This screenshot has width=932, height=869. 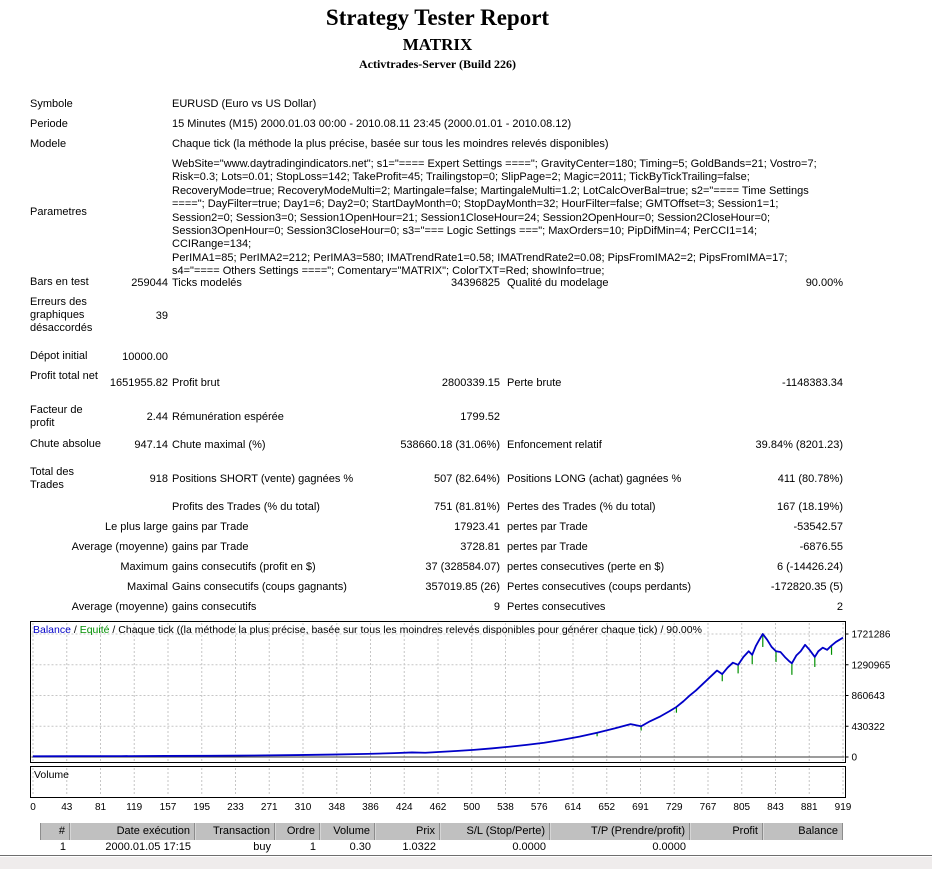 What do you see at coordinates (101, 807) in the screenshot?
I see `x-axis-label: 81` at bounding box center [101, 807].